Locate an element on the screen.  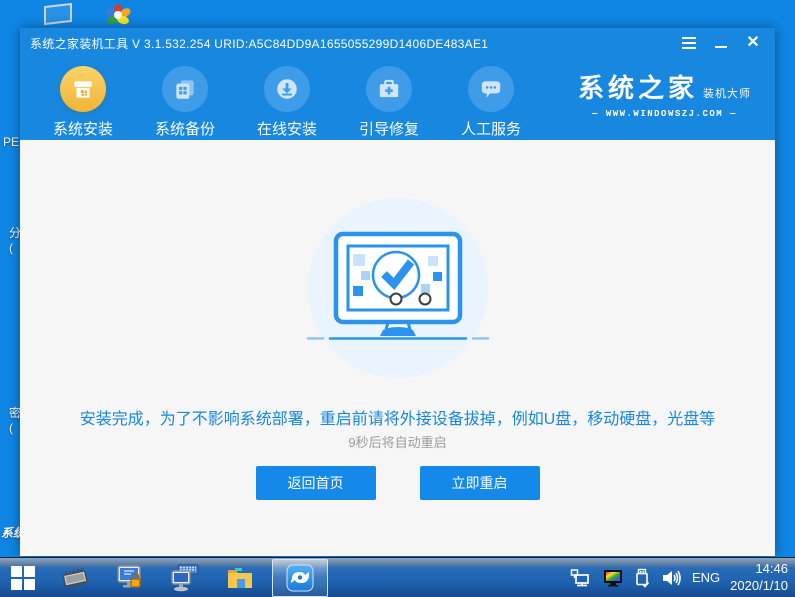
close-icon: ✕ is located at coordinates (753, 43).